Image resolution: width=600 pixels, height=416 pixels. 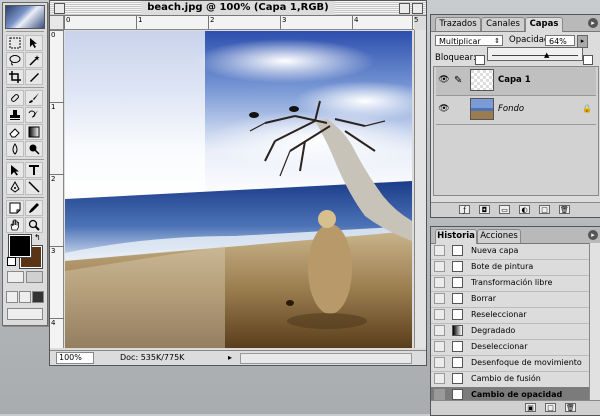 What do you see at coordinates (34, 277) in the screenshot?
I see `quick-mask-mode-icon` at bounding box center [34, 277].